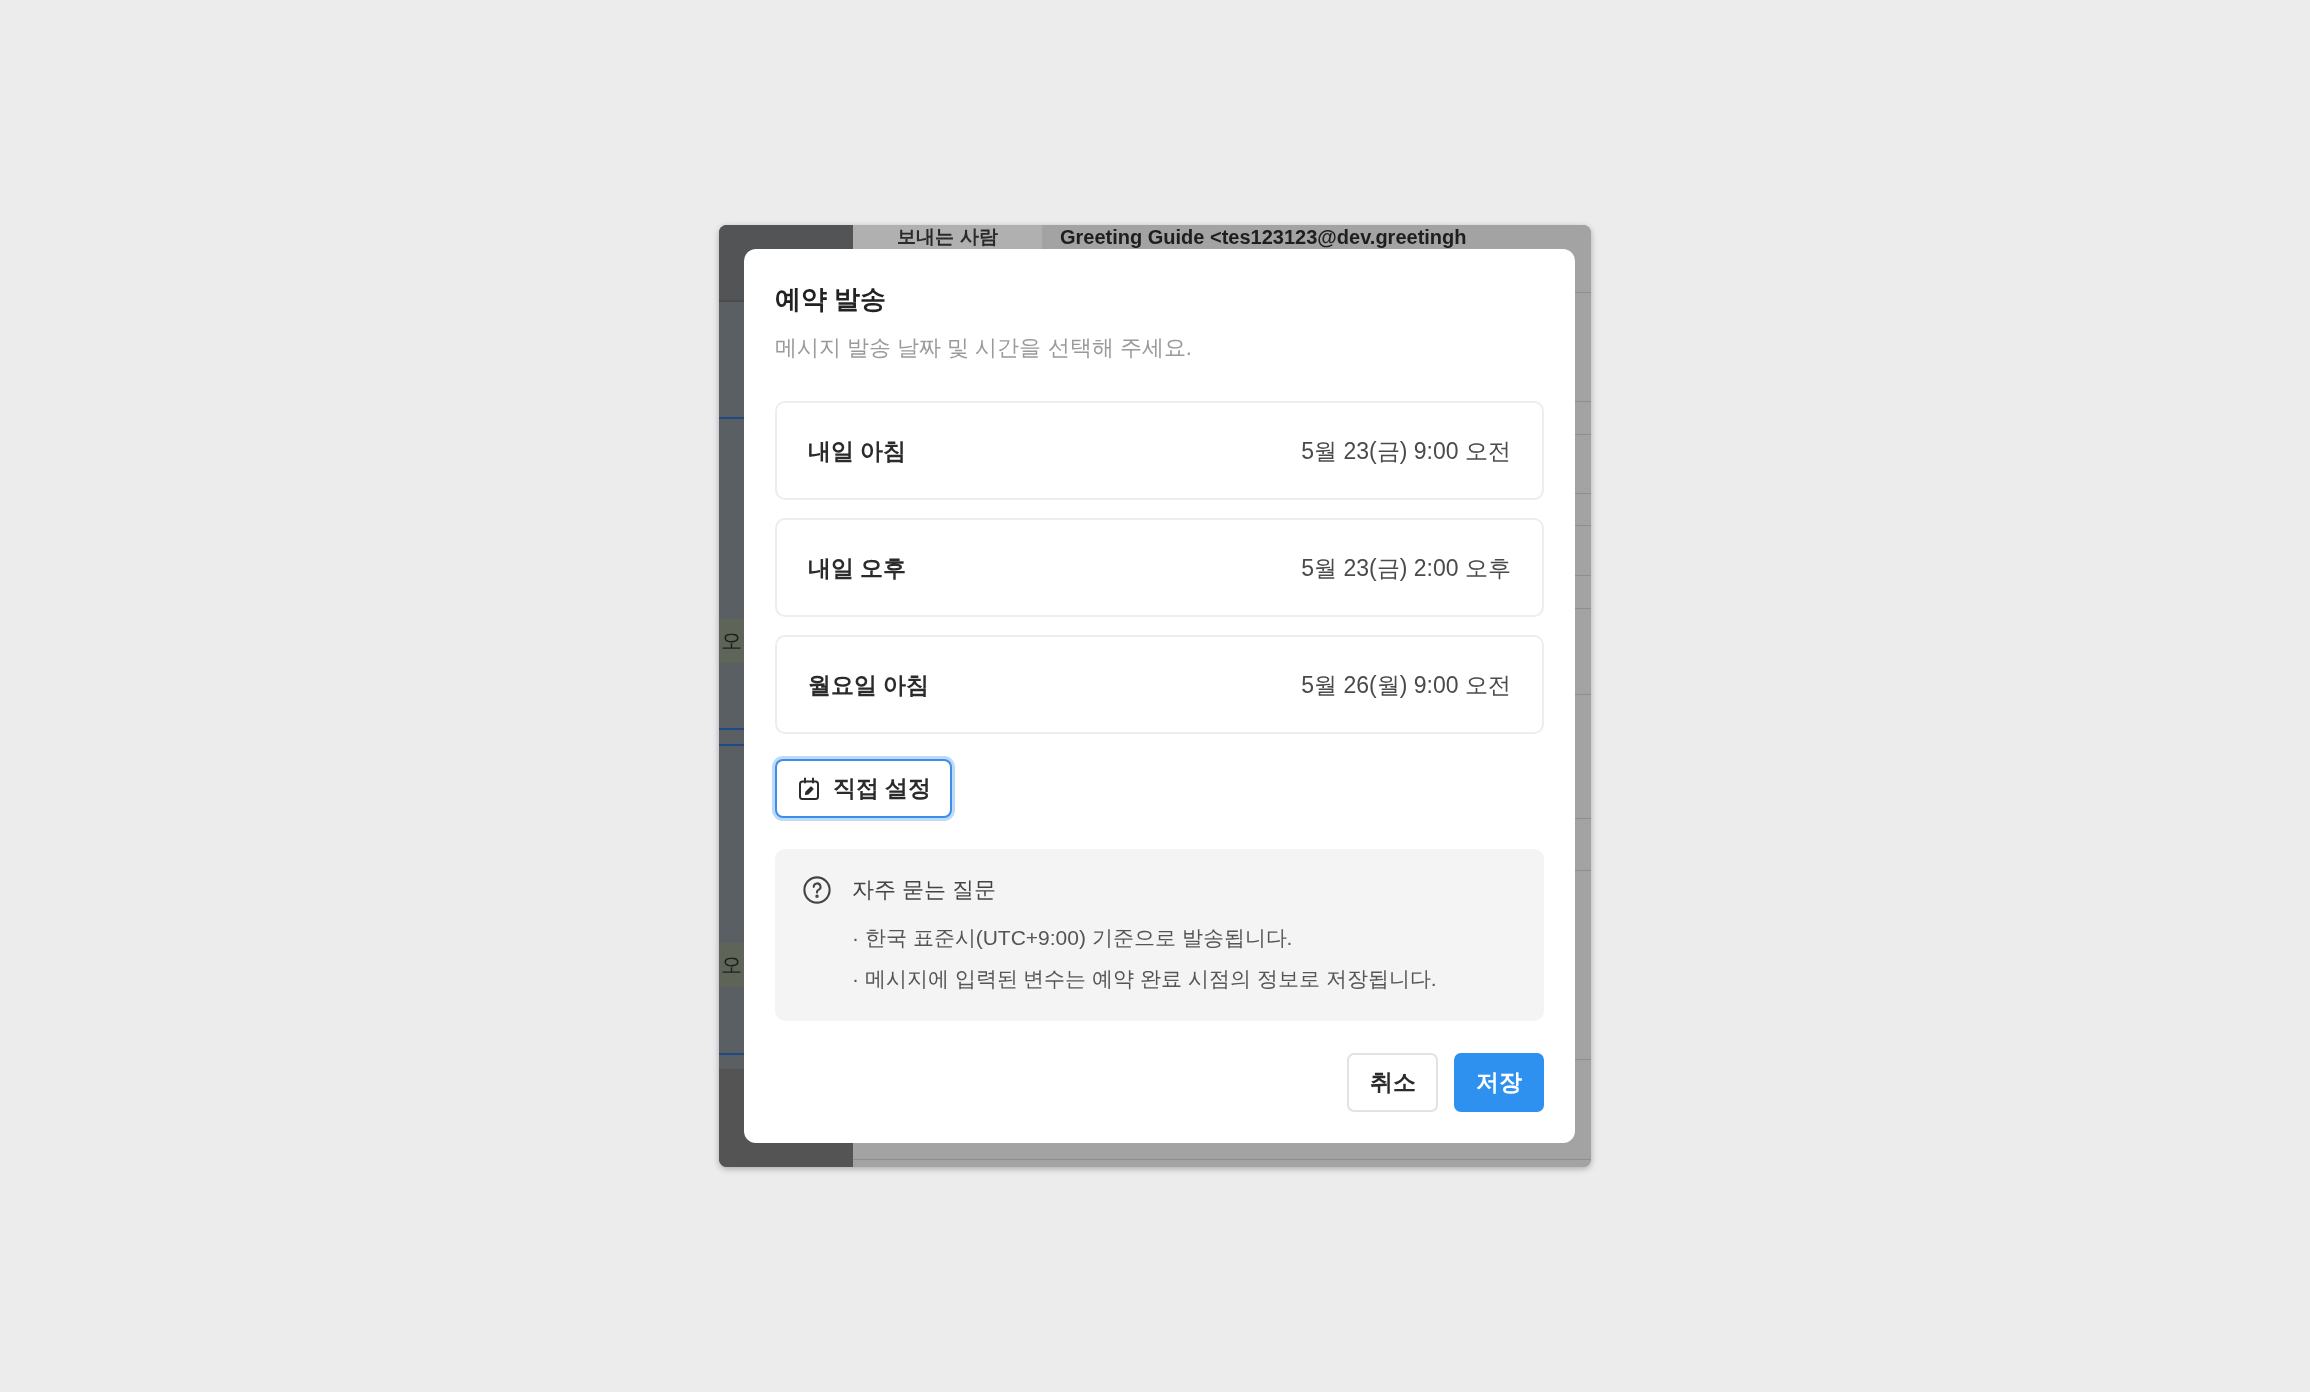 The height and width of the screenshot is (1392, 2310). Describe the element at coordinates (809, 788) in the screenshot. I see `calendar-pencil-icon` at that location.